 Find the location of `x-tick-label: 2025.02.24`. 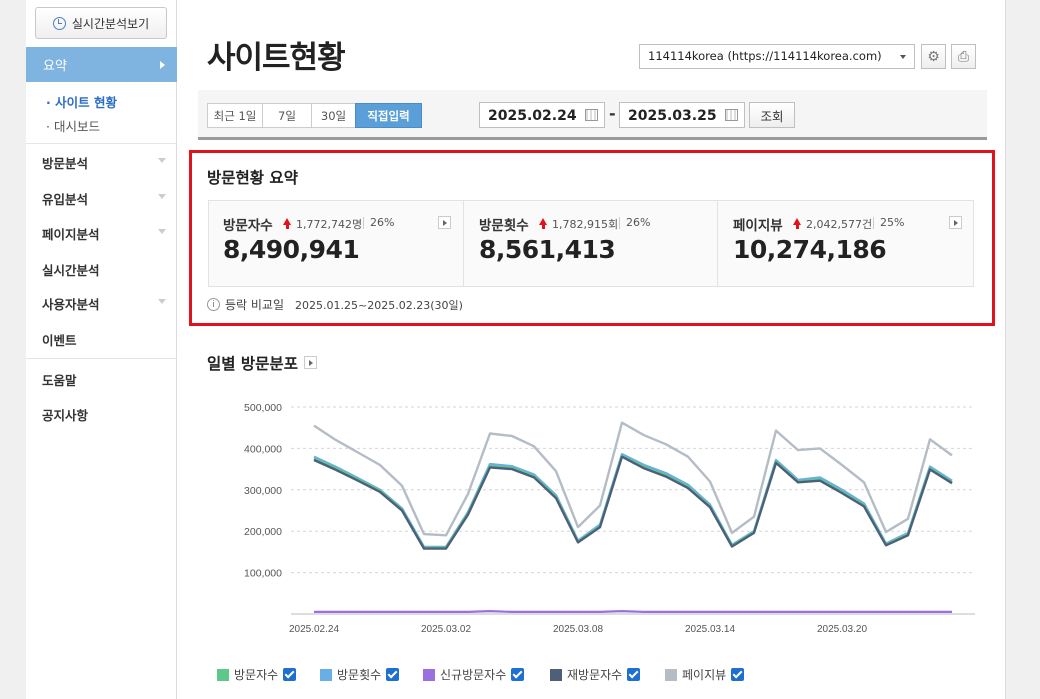

x-tick-label: 2025.02.24 is located at coordinates (314, 629).